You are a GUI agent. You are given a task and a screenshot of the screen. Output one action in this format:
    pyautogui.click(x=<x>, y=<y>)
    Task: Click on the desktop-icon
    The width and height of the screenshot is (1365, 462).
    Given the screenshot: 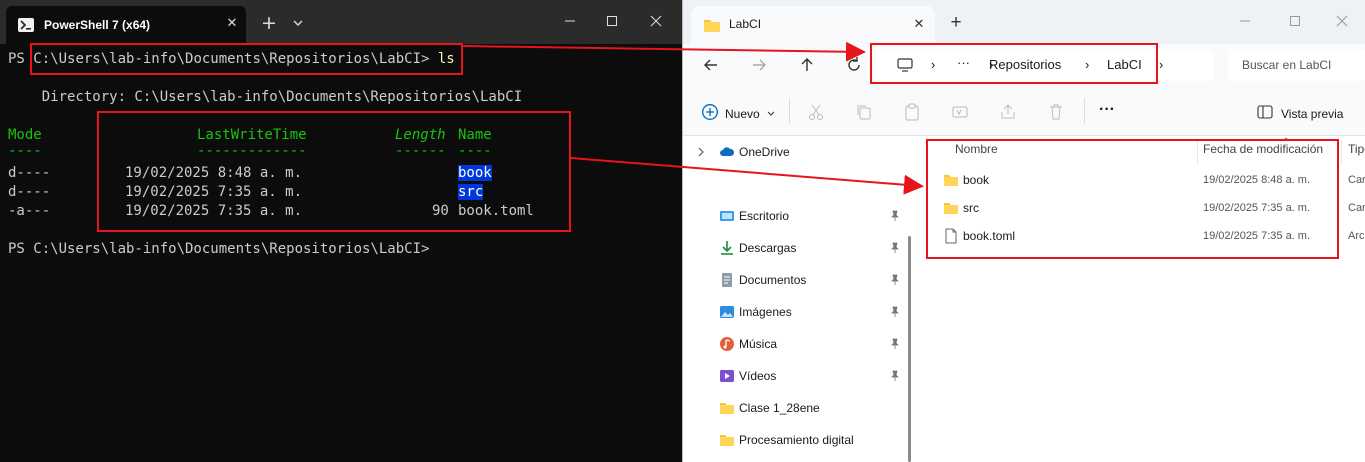 What is the action you would take?
    pyautogui.click(x=727, y=216)
    